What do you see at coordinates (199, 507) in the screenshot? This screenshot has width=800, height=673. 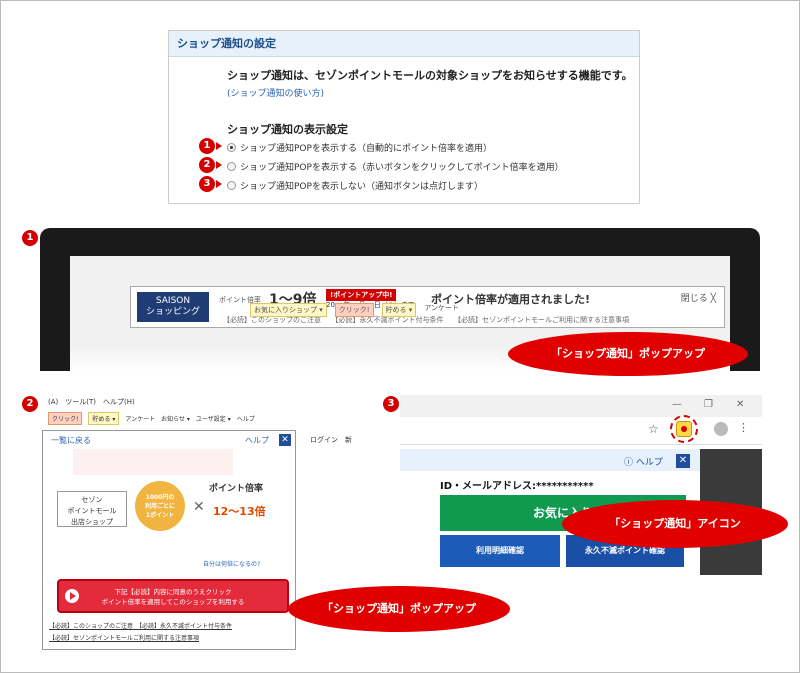 I see `times-icon: ✕` at bounding box center [199, 507].